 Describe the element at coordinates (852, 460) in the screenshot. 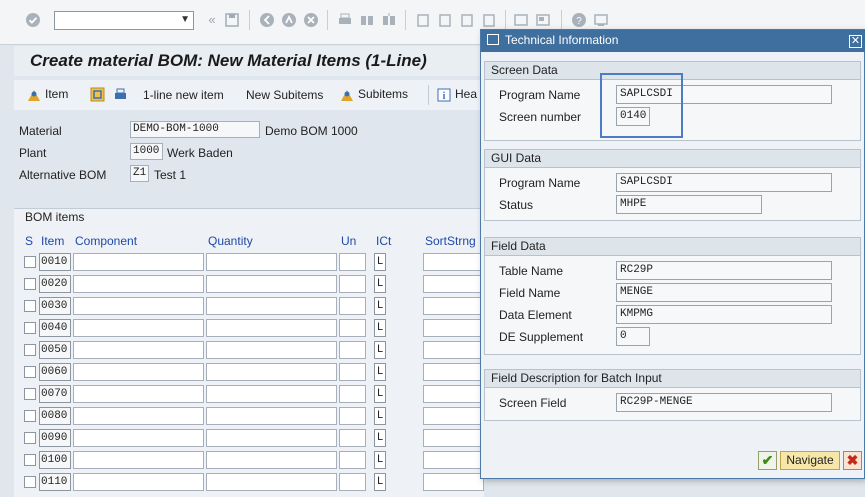

I see `cancel-button: ✖` at that location.